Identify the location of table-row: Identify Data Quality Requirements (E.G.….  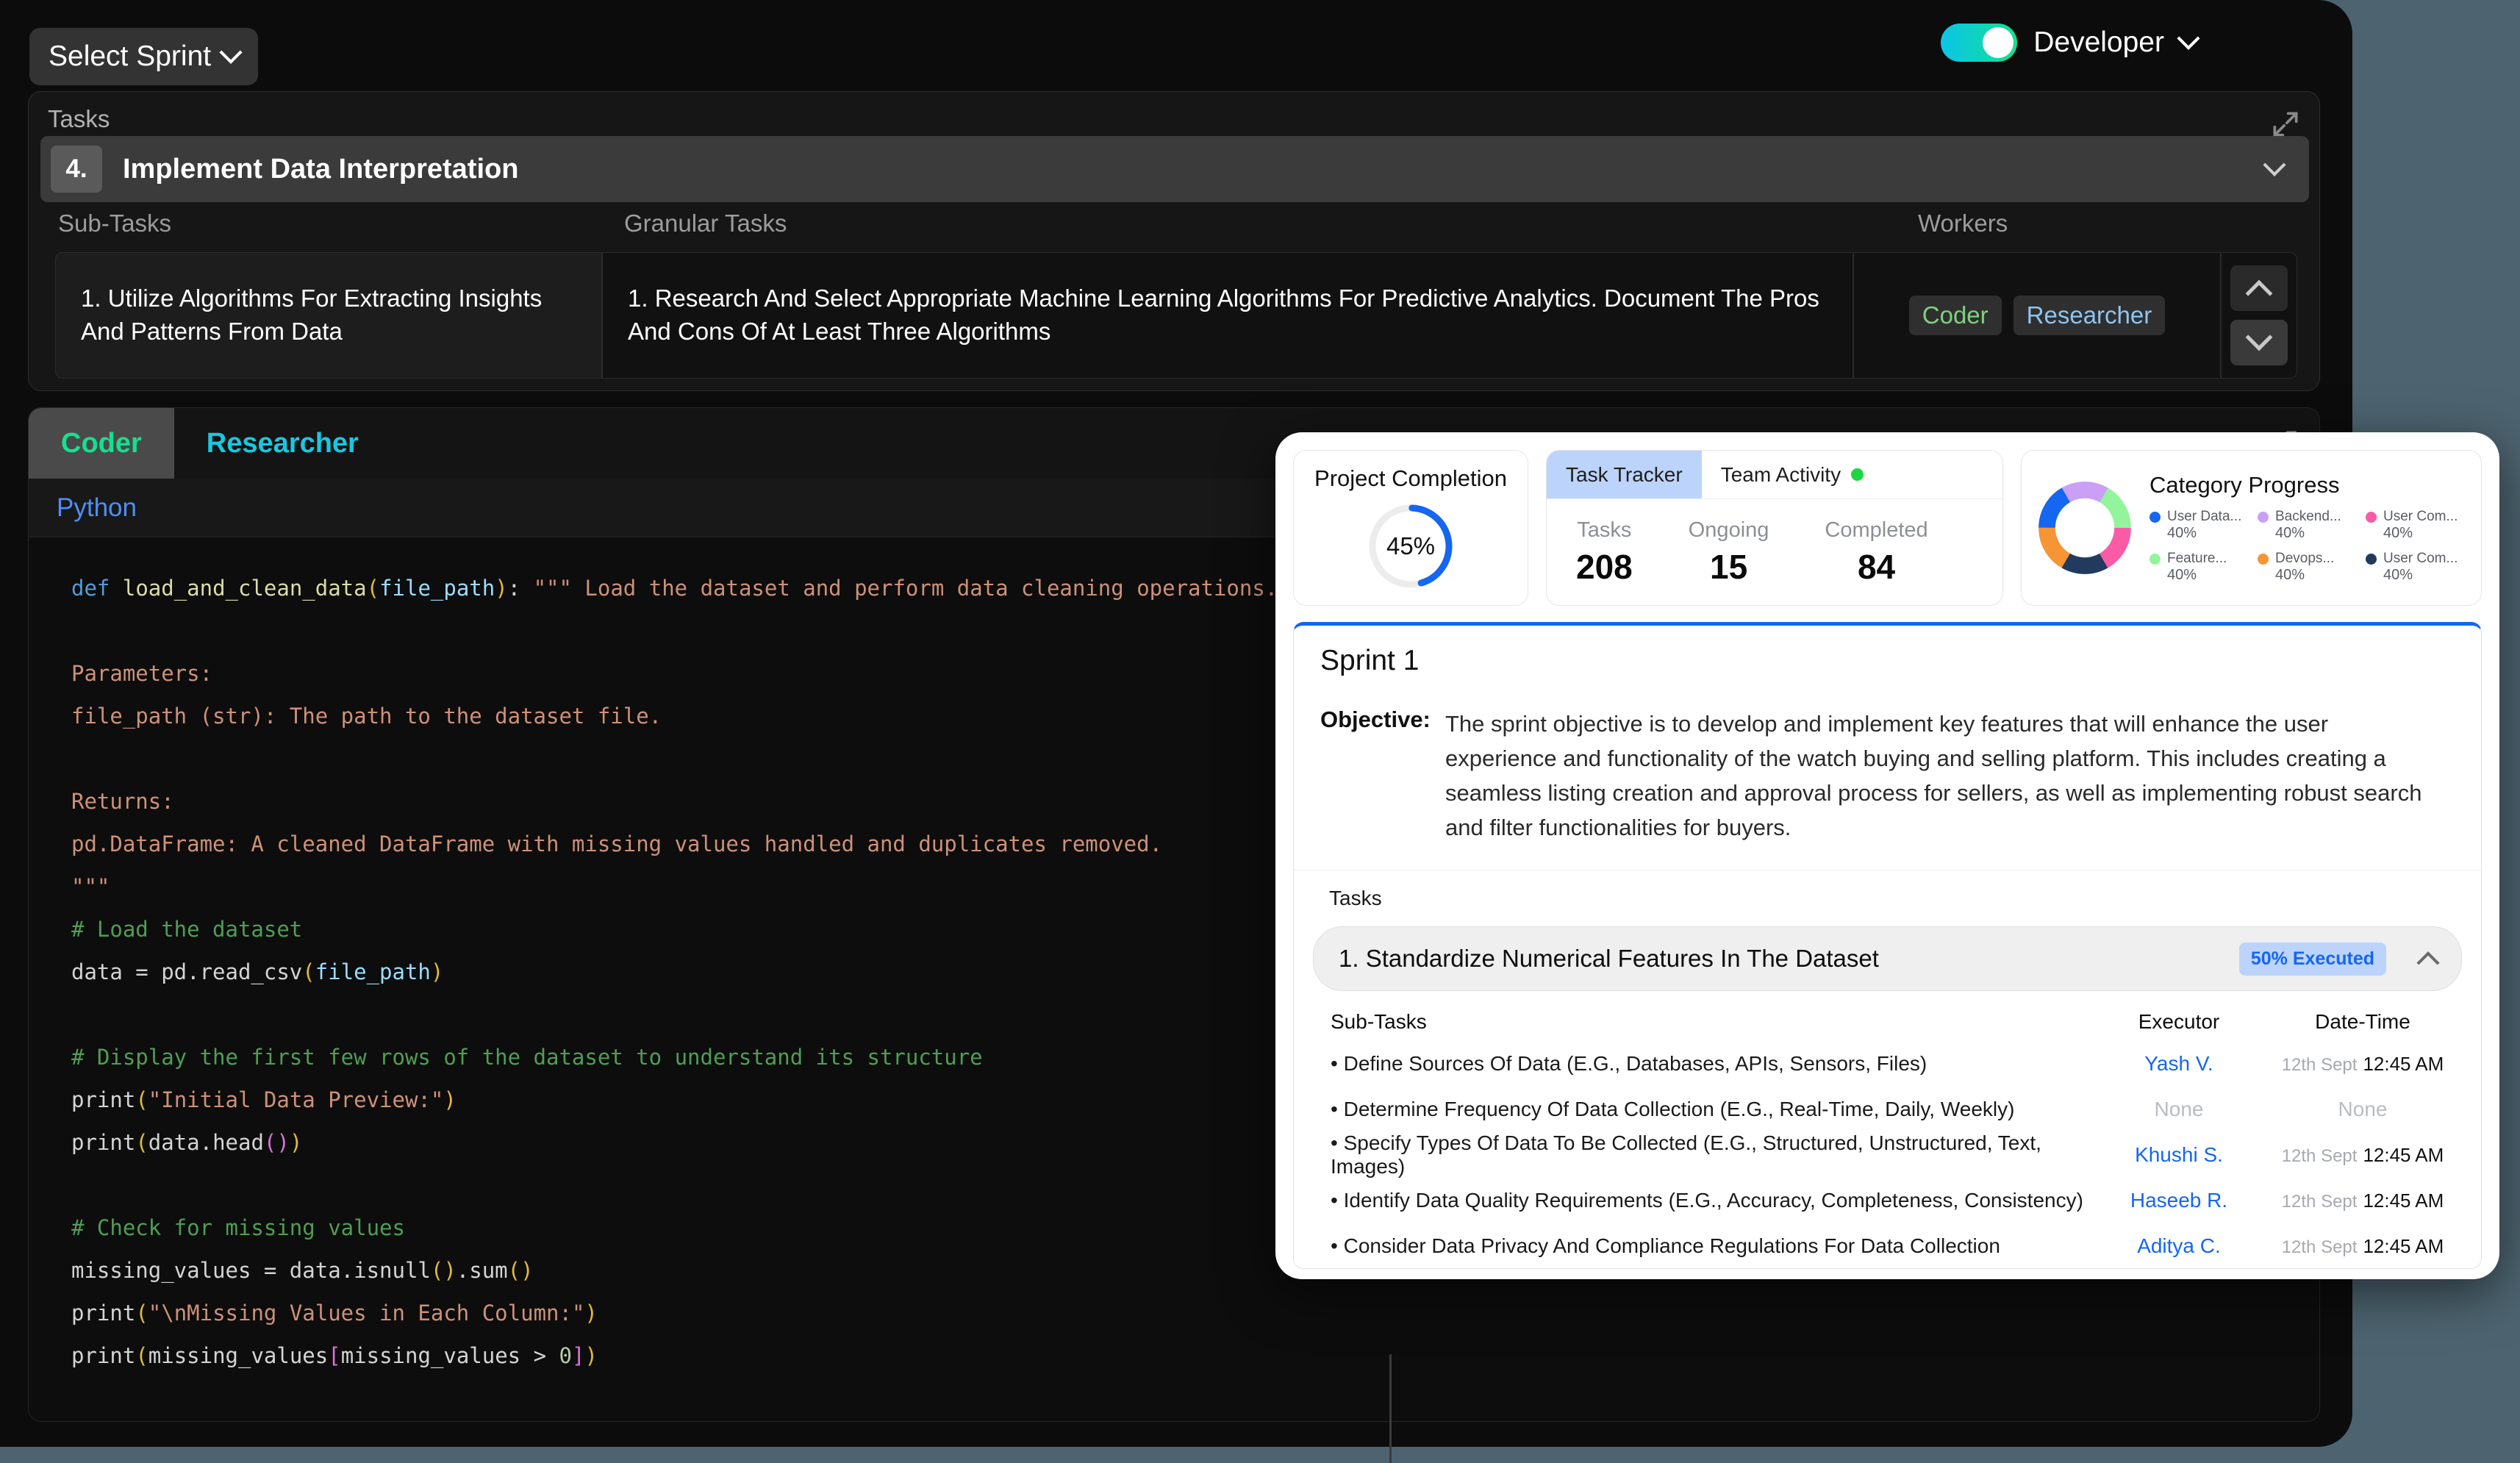
(1893, 1200).